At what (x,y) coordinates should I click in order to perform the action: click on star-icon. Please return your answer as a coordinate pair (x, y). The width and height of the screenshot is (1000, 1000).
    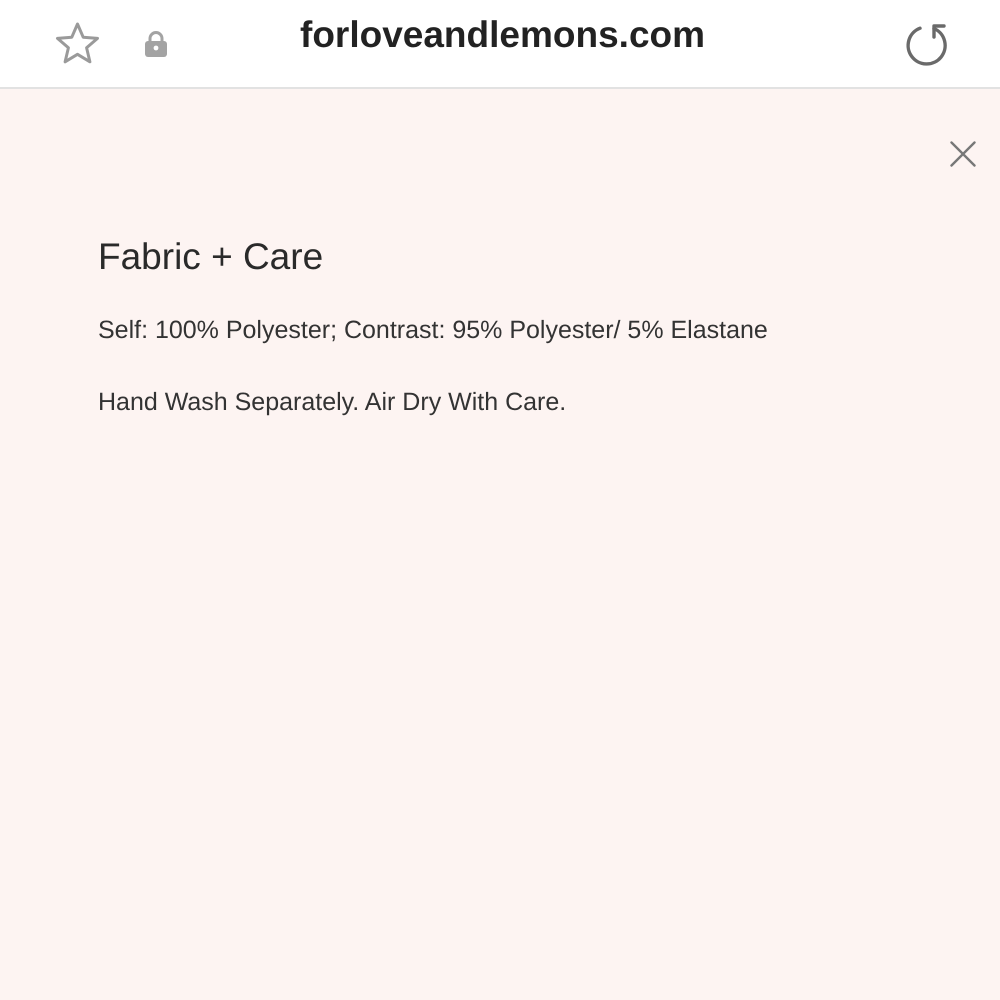
    Looking at the image, I should click on (77, 43).